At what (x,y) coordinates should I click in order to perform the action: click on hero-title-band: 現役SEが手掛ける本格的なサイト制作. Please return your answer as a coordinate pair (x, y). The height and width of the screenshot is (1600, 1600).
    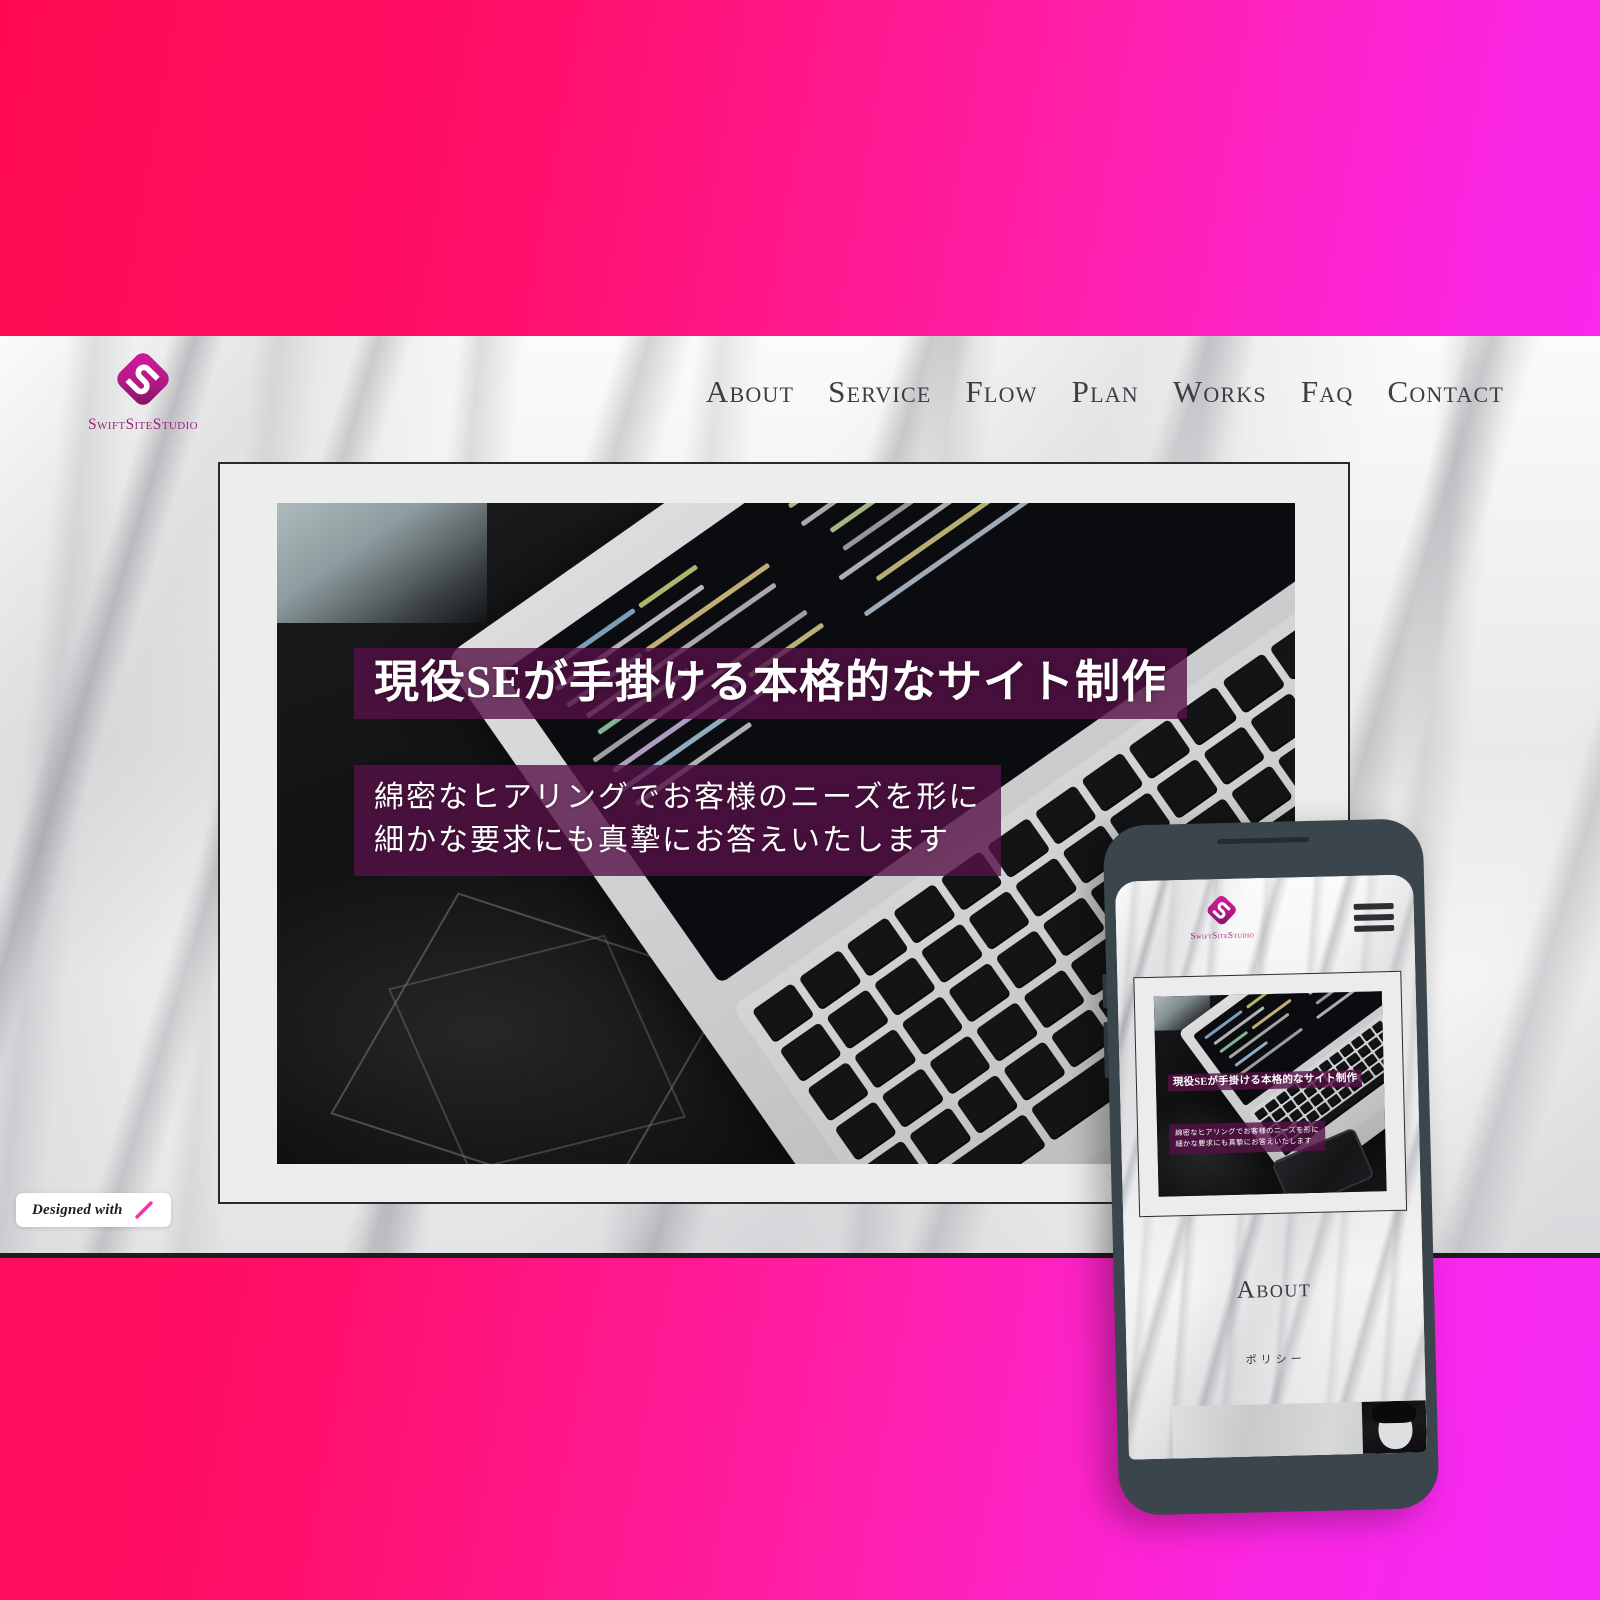
    Looking at the image, I should click on (771, 684).